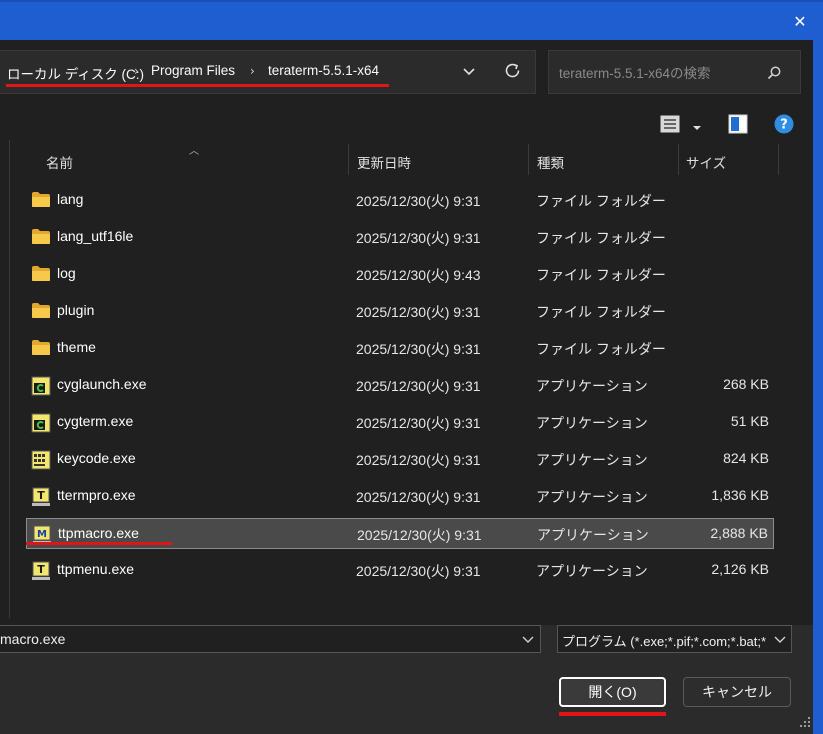 The width and height of the screenshot is (823, 734). I want to click on file-size: 1,836 KB, so click(740, 495).